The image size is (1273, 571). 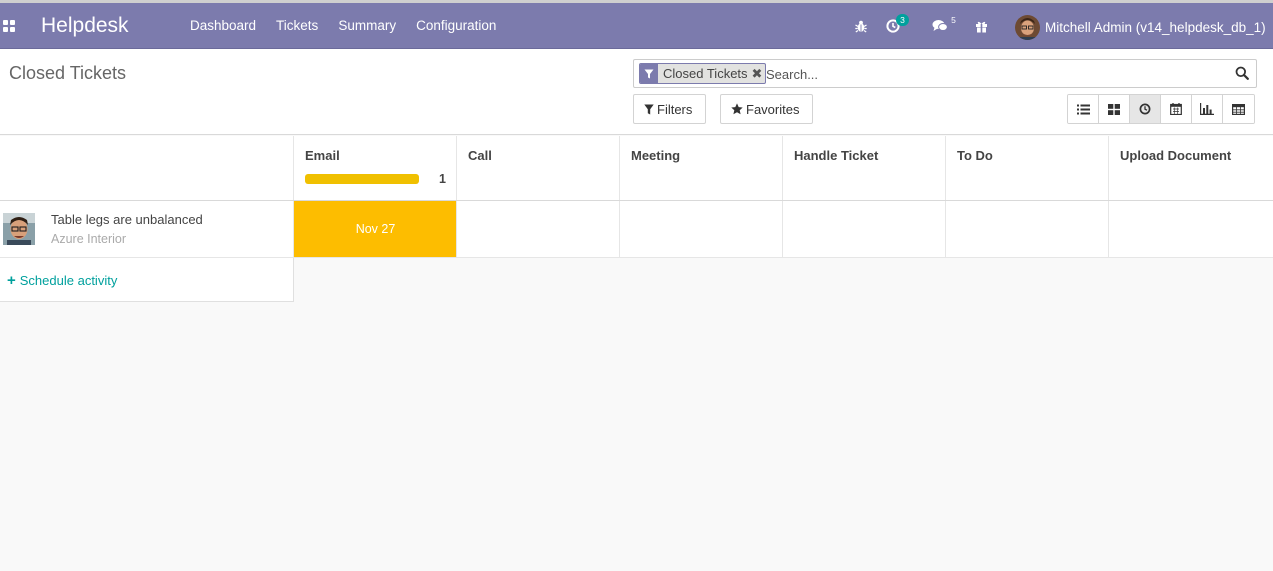 What do you see at coordinates (1176, 155) in the screenshot?
I see `column-title: Upload Document` at bounding box center [1176, 155].